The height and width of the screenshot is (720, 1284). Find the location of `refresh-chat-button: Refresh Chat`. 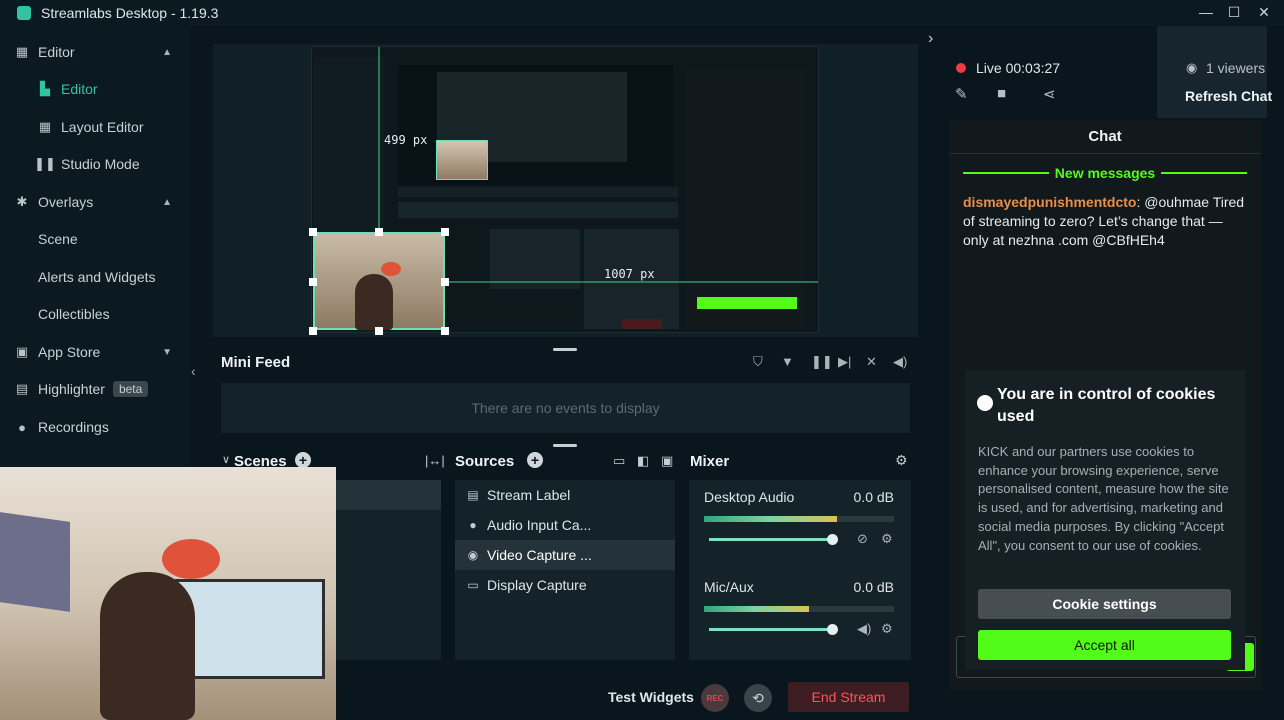

refresh-chat-button: Refresh Chat is located at coordinates (1228, 96).